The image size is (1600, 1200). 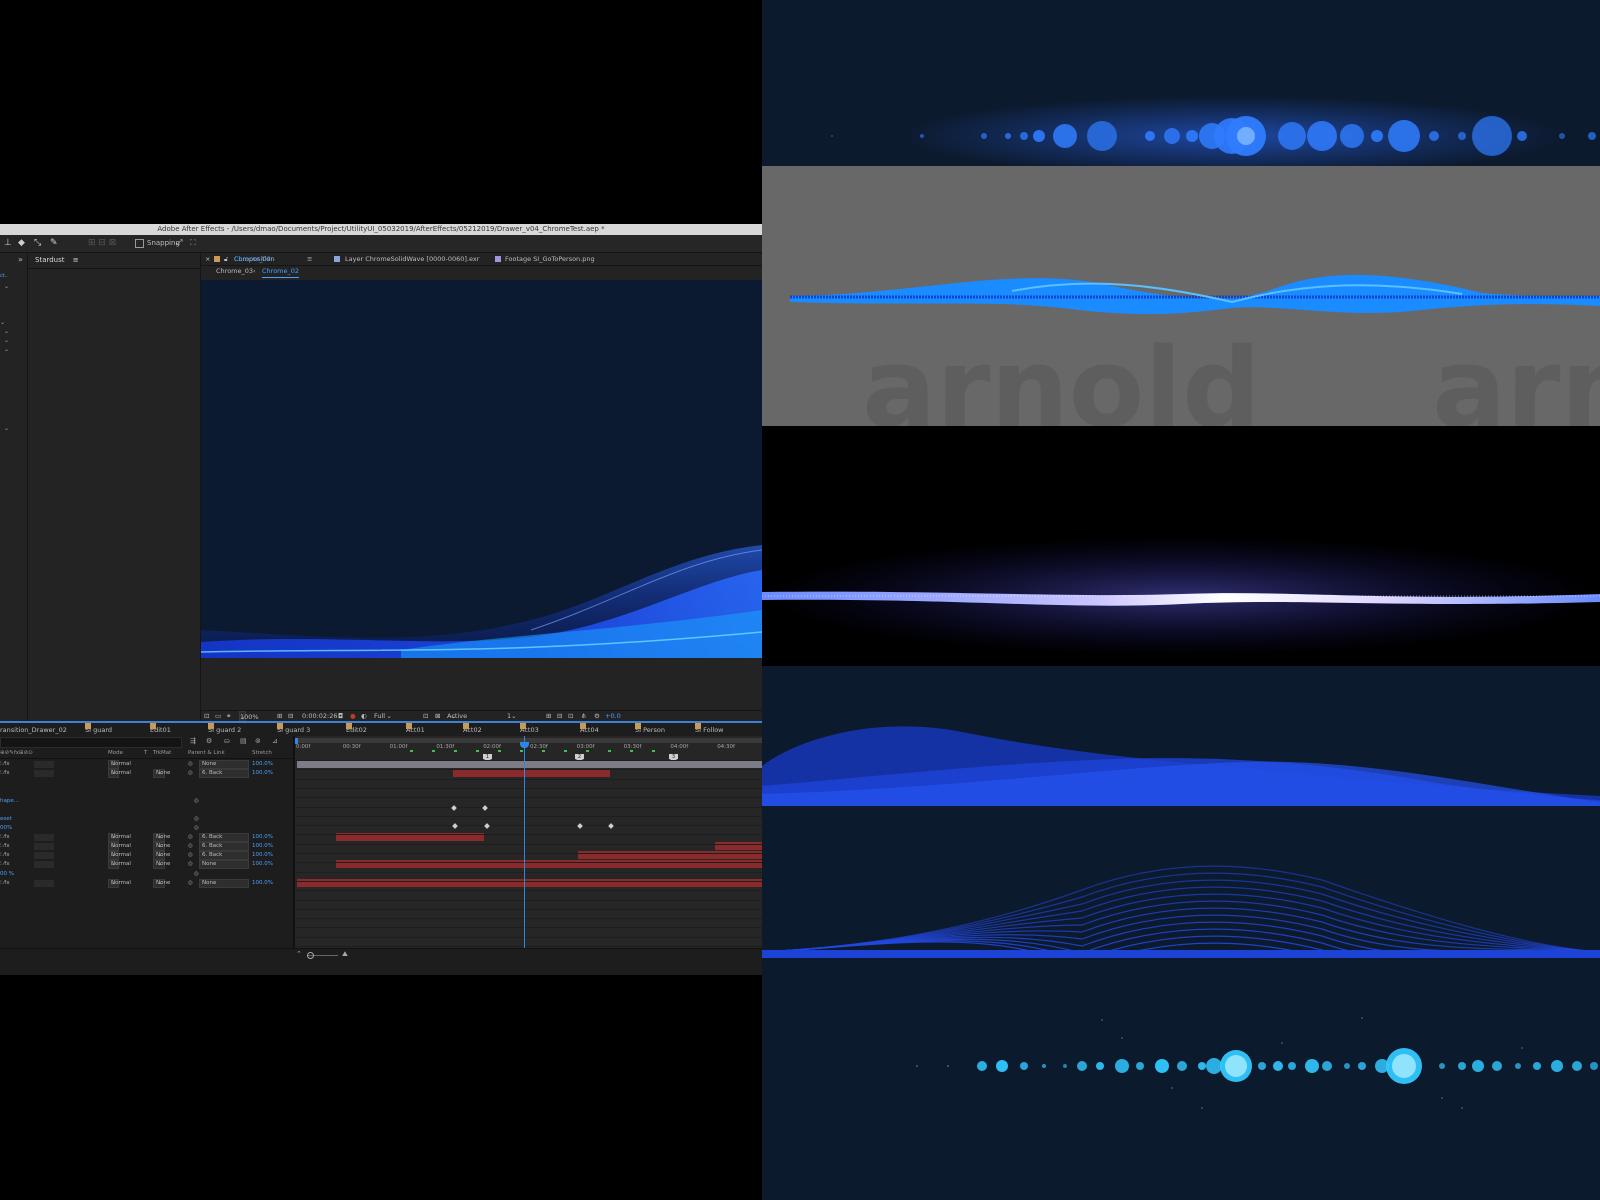 What do you see at coordinates (114, 261) in the screenshot?
I see `panel-tab-stardust: Stardust ≡` at bounding box center [114, 261].